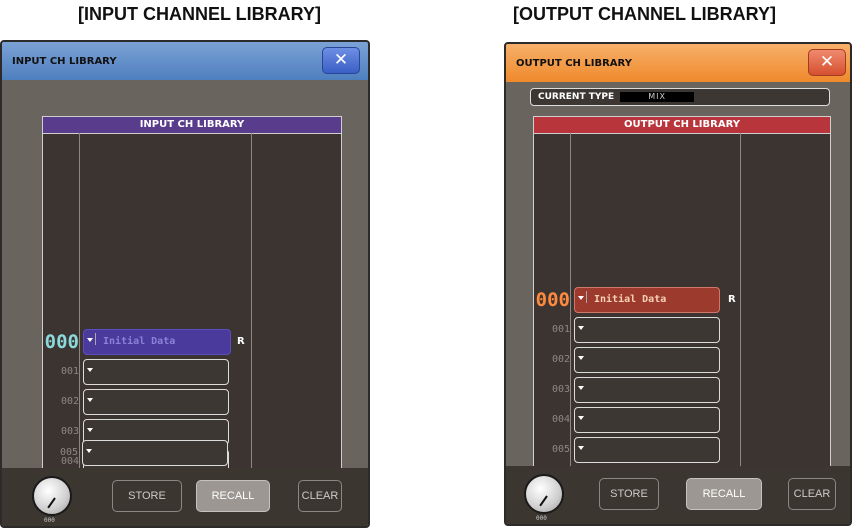  I want to click on current-type-field: CURRENT TYPE MIX, so click(680, 97).